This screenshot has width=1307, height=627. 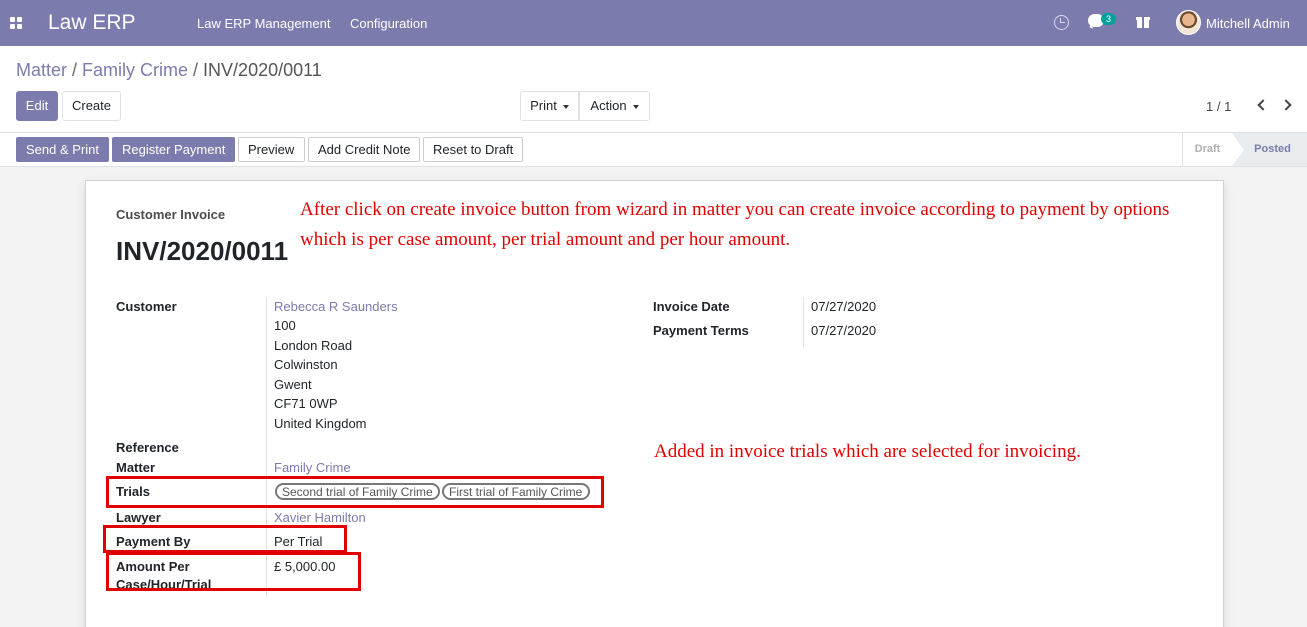 What do you see at coordinates (285, 325) in the screenshot?
I see `address-line: 100` at bounding box center [285, 325].